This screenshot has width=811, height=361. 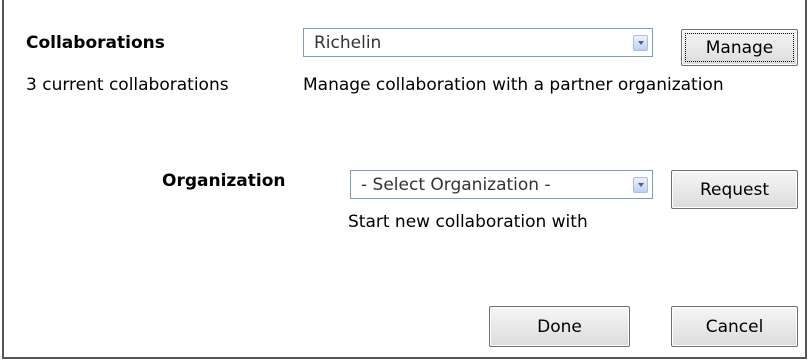 I want to click on request-hint: Start new collaboration with, so click(x=468, y=222).